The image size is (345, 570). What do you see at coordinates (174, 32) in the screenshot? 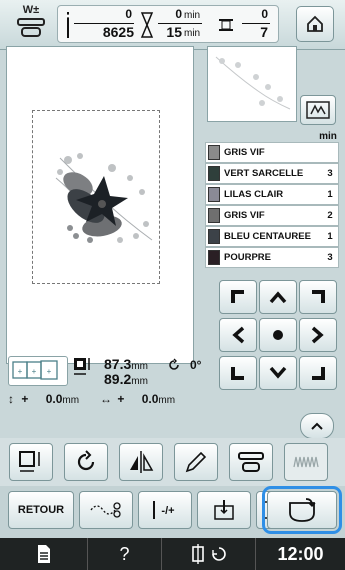
I see `time-total: 15` at bounding box center [174, 32].